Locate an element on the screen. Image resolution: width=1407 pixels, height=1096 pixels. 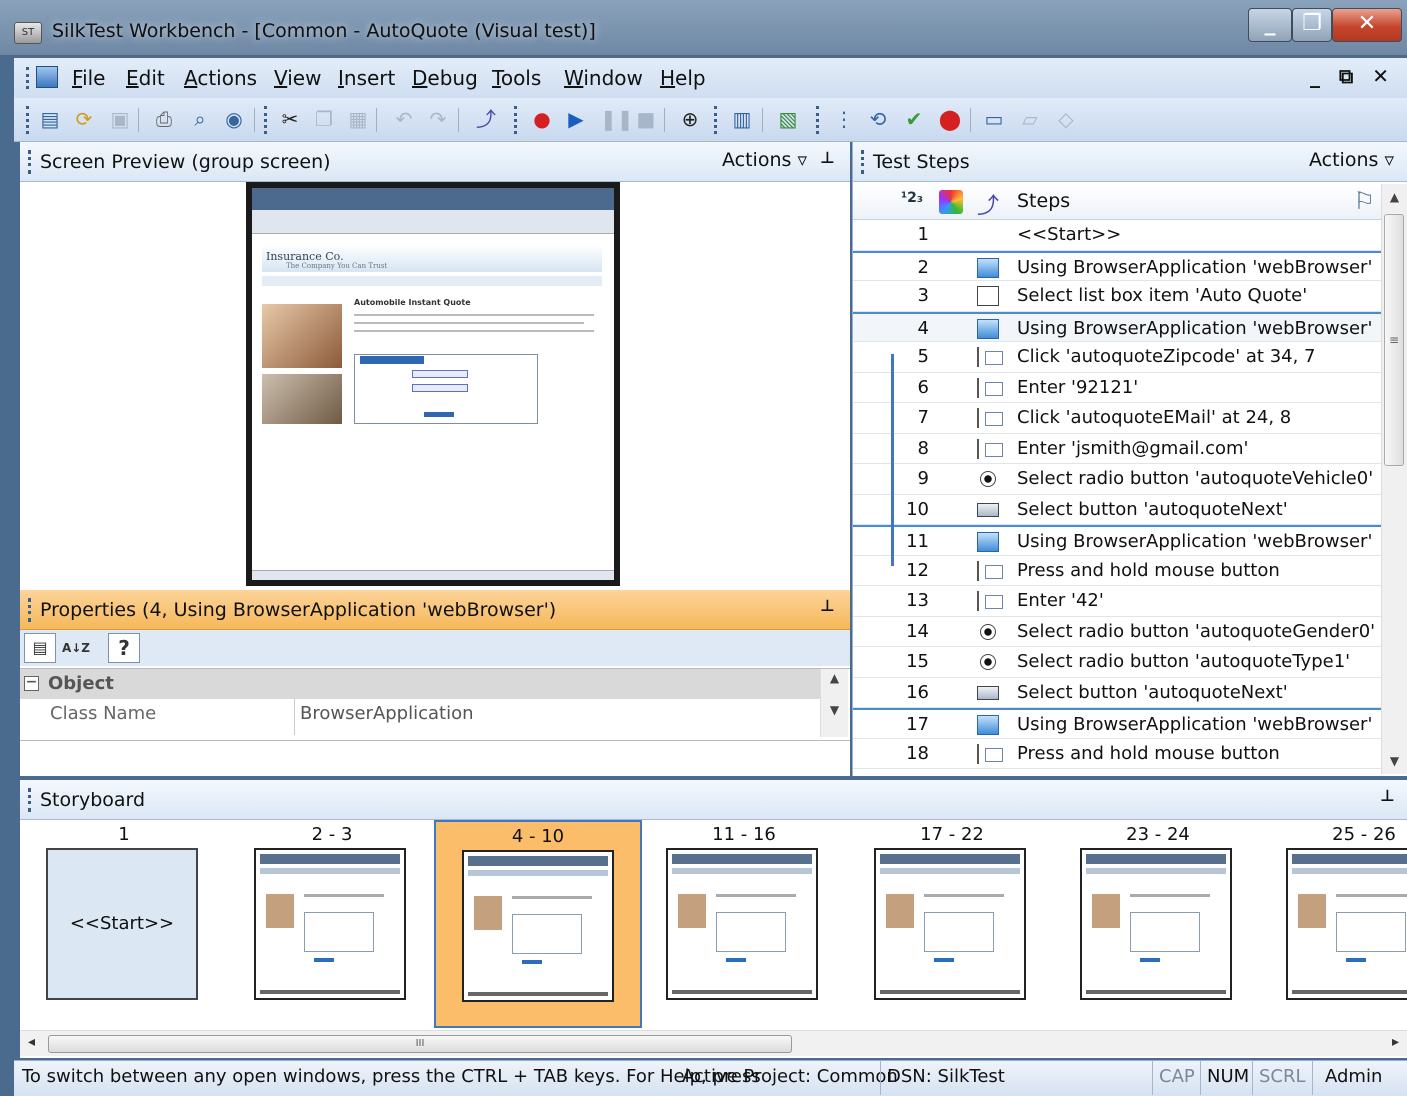
menu-help: Help is located at coordinates (683, 78).